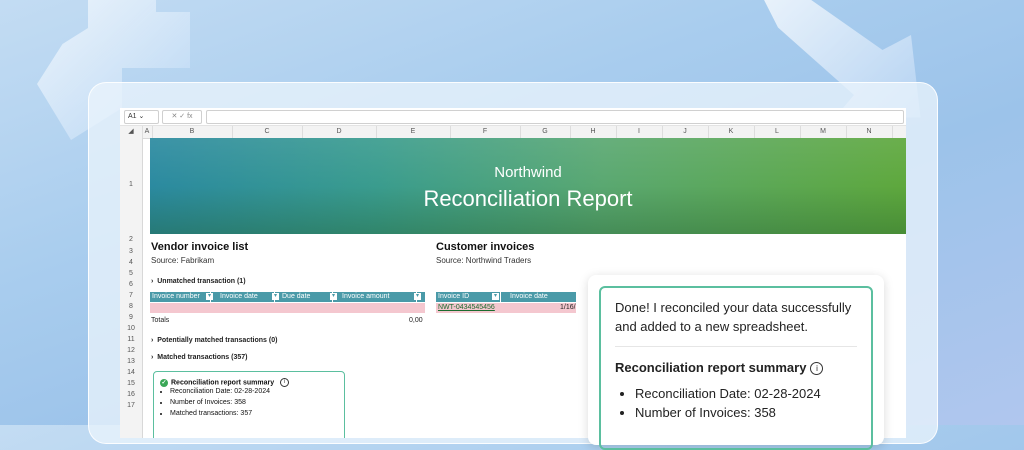 The image size is (1024, 450). What do you see at coordinates (454, 296) in the screenshot?
I see `header-label: Invoice ID` at bounding box center [454, 296].